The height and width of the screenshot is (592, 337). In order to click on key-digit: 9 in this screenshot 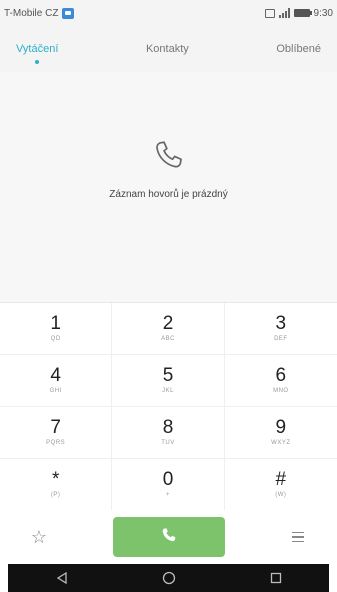, I will do `click(281, 427)`.